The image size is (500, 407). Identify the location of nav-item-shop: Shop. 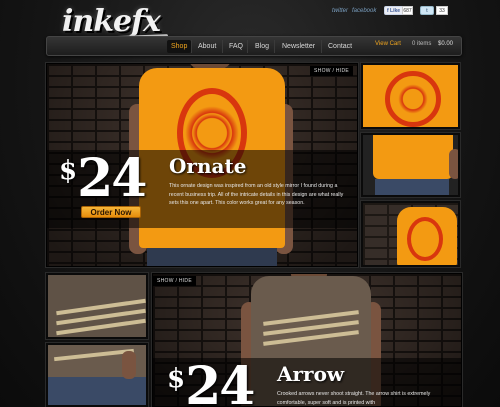
(179, 46).